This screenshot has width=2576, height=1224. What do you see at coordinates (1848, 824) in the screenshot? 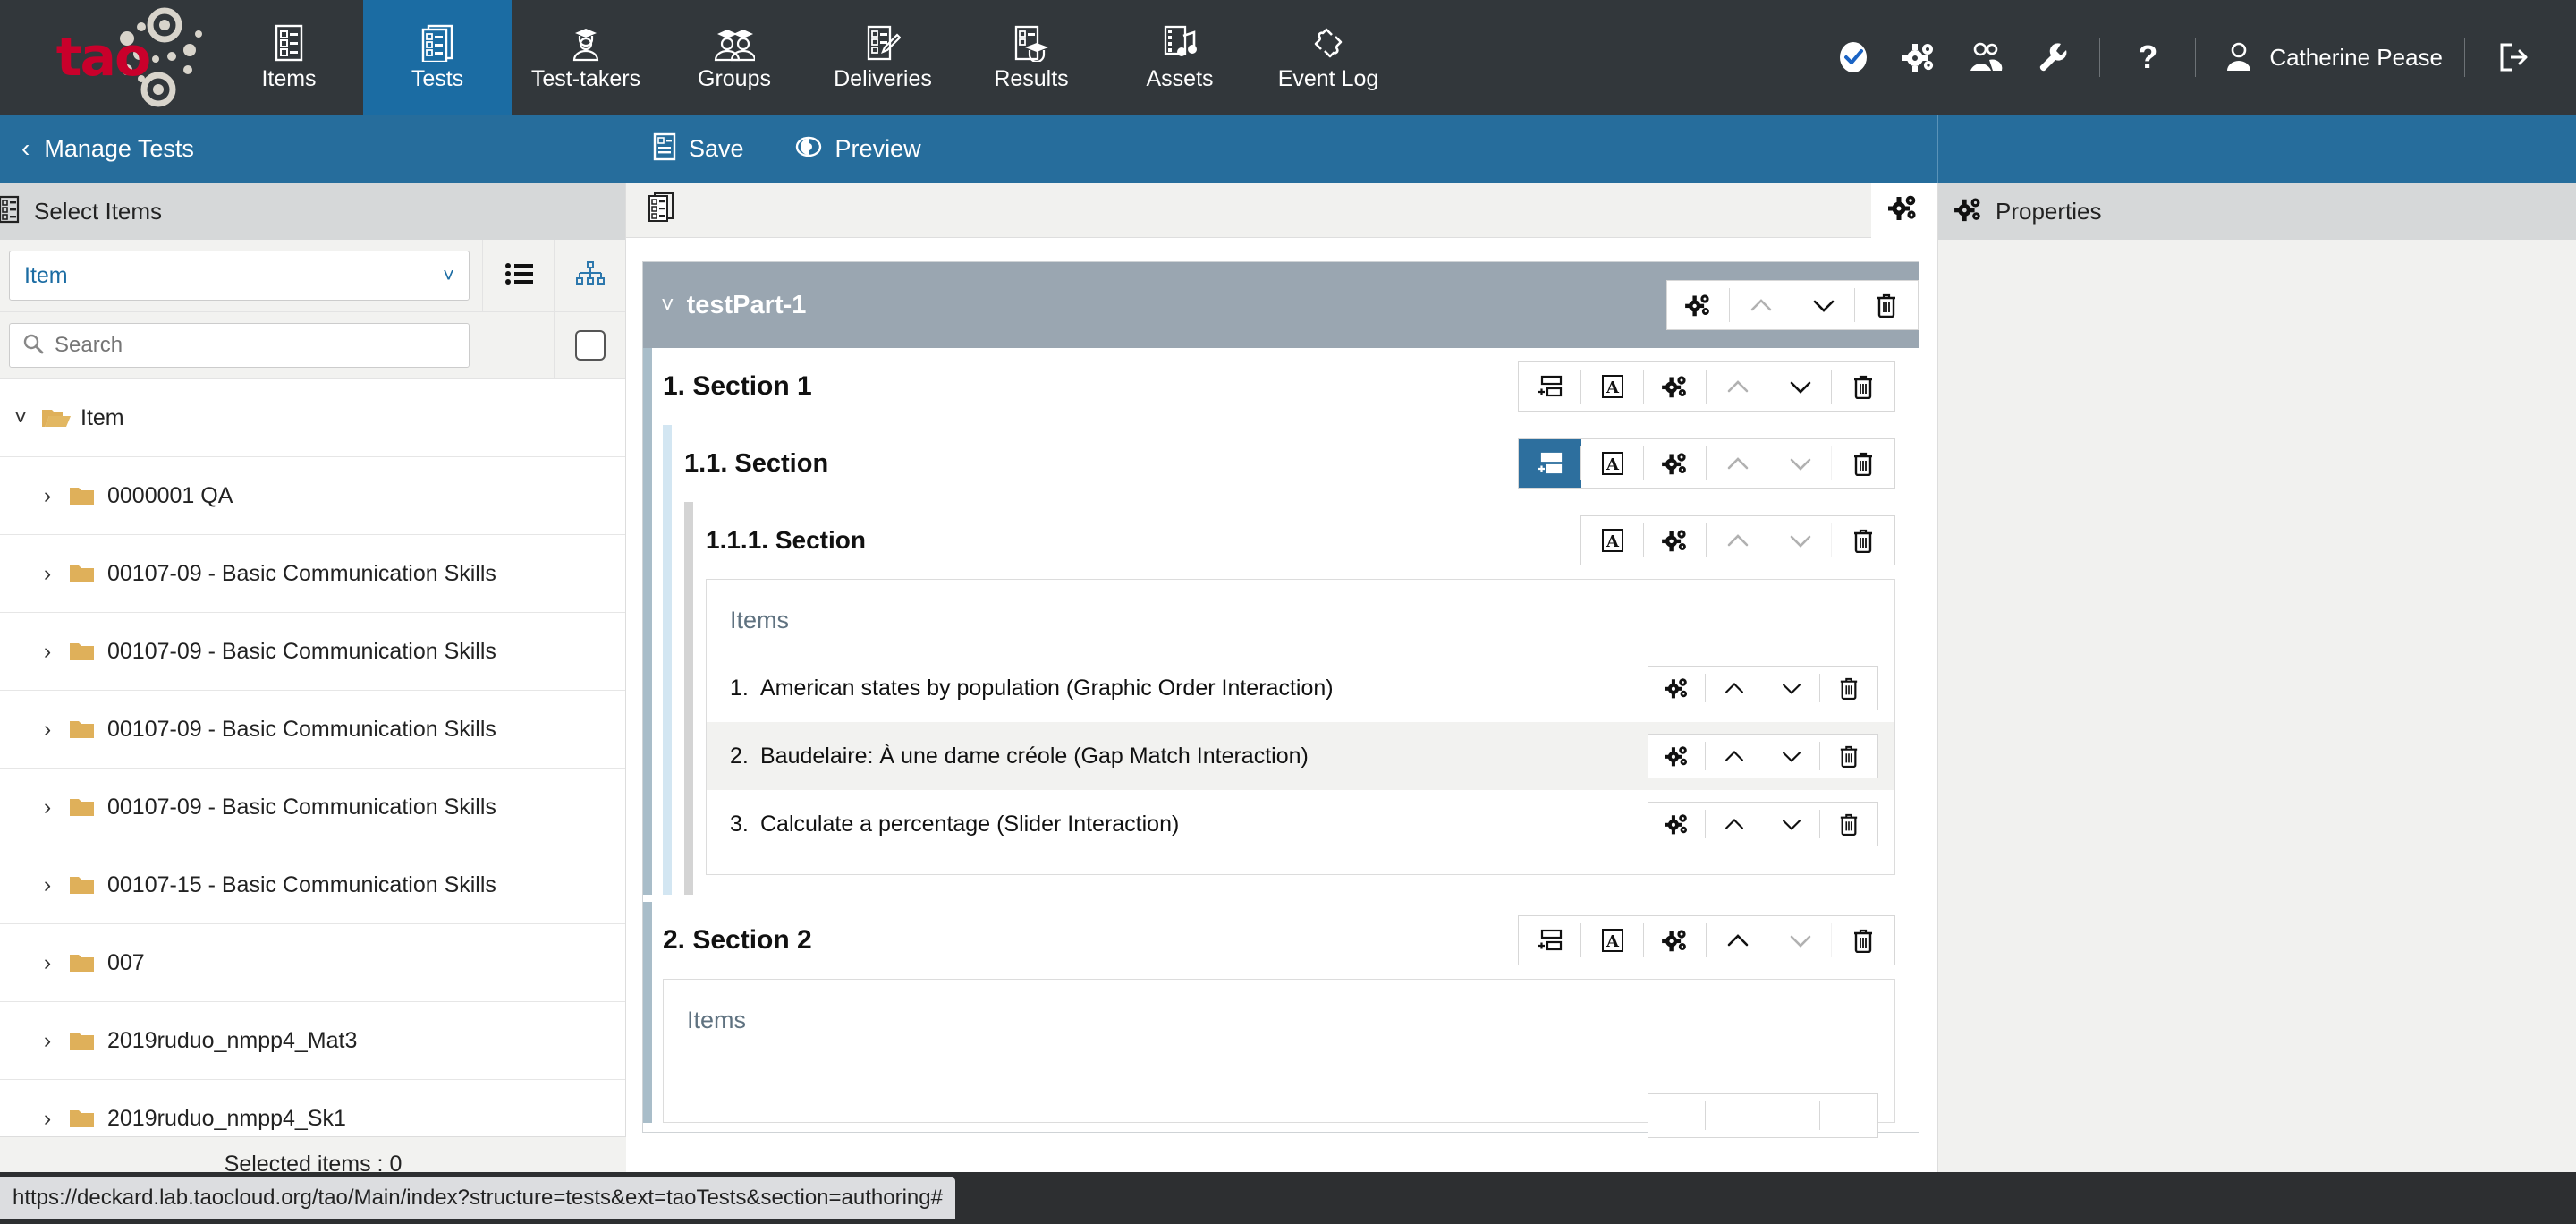
I see `item-3-delete-button` at bounding box center [1848, 824].